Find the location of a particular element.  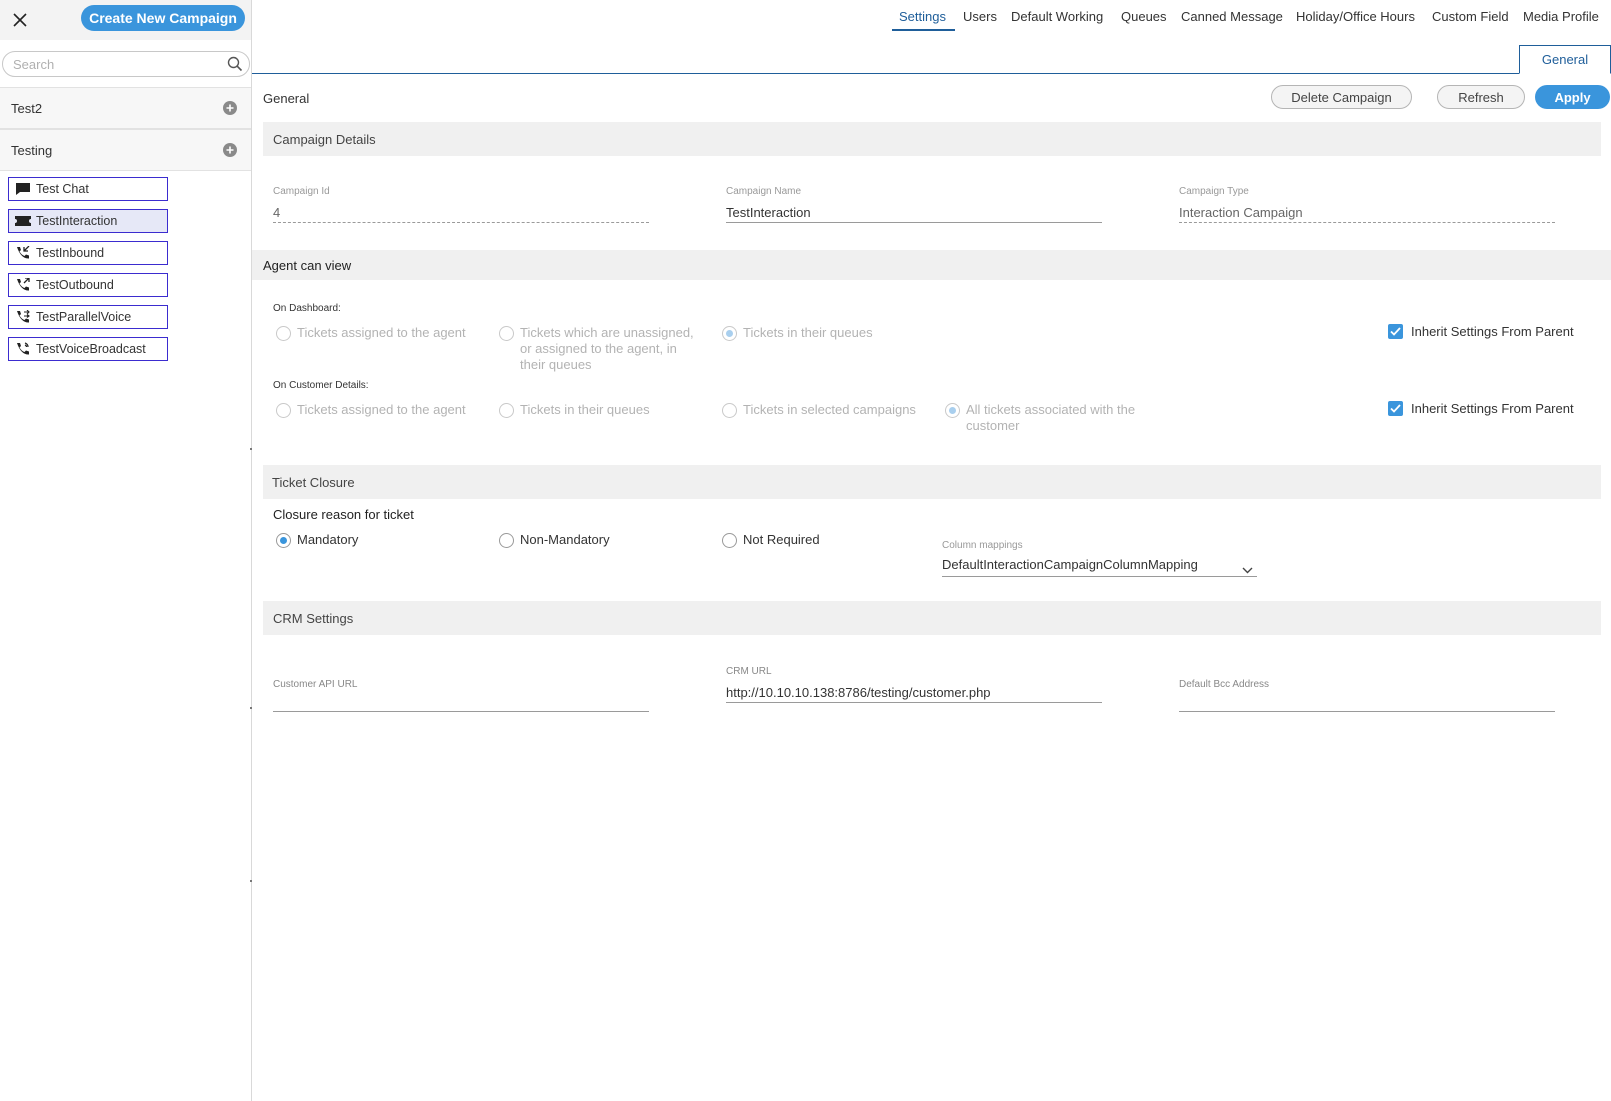

campaign-item: TestVoiceBroadcast is located at coordinates (88, 349).